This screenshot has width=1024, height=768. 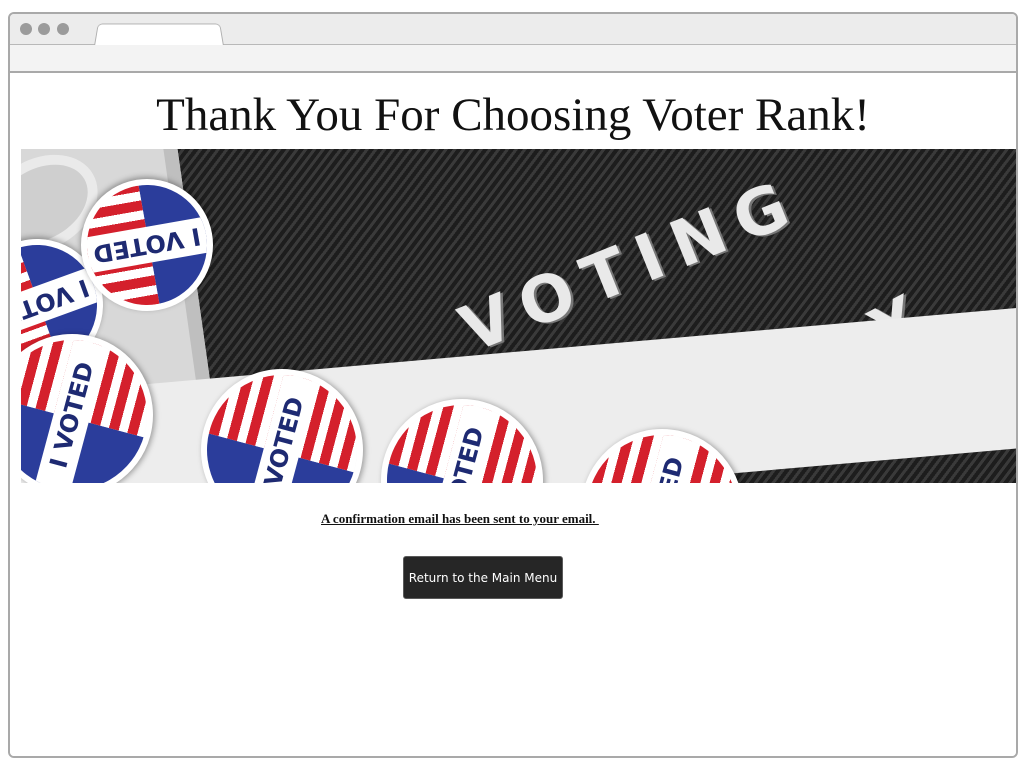 I want to click on window-close-dot-icon, so click(x=26, y=29).